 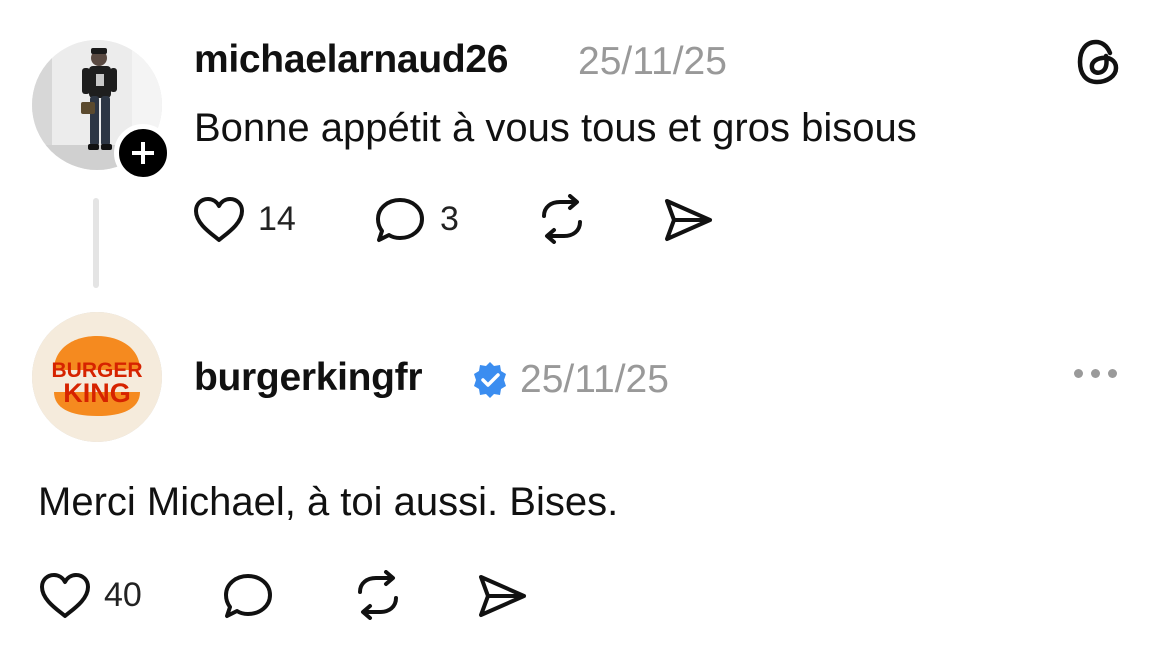 What do you see at coordinates (96, 243) in the screenshot?
I see `thread-line` at bounding box center [96, 243].